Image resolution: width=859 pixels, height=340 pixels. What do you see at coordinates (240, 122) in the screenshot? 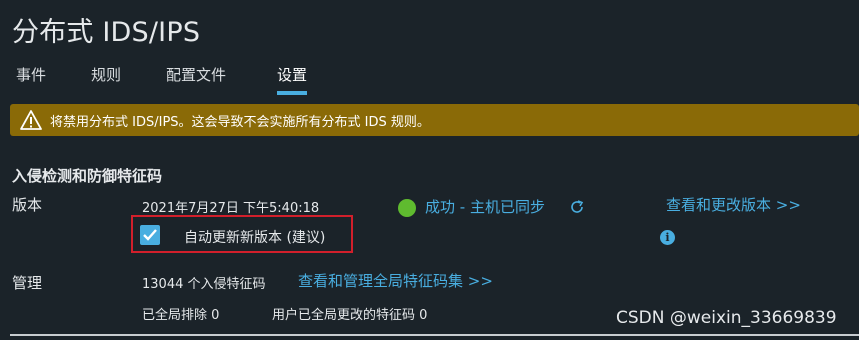
I see `warning-message: 将禁用分布式 IDS/IPS。这会导致不会实施所有分布式 IDS 规则。` at bounding box center [240, 122].